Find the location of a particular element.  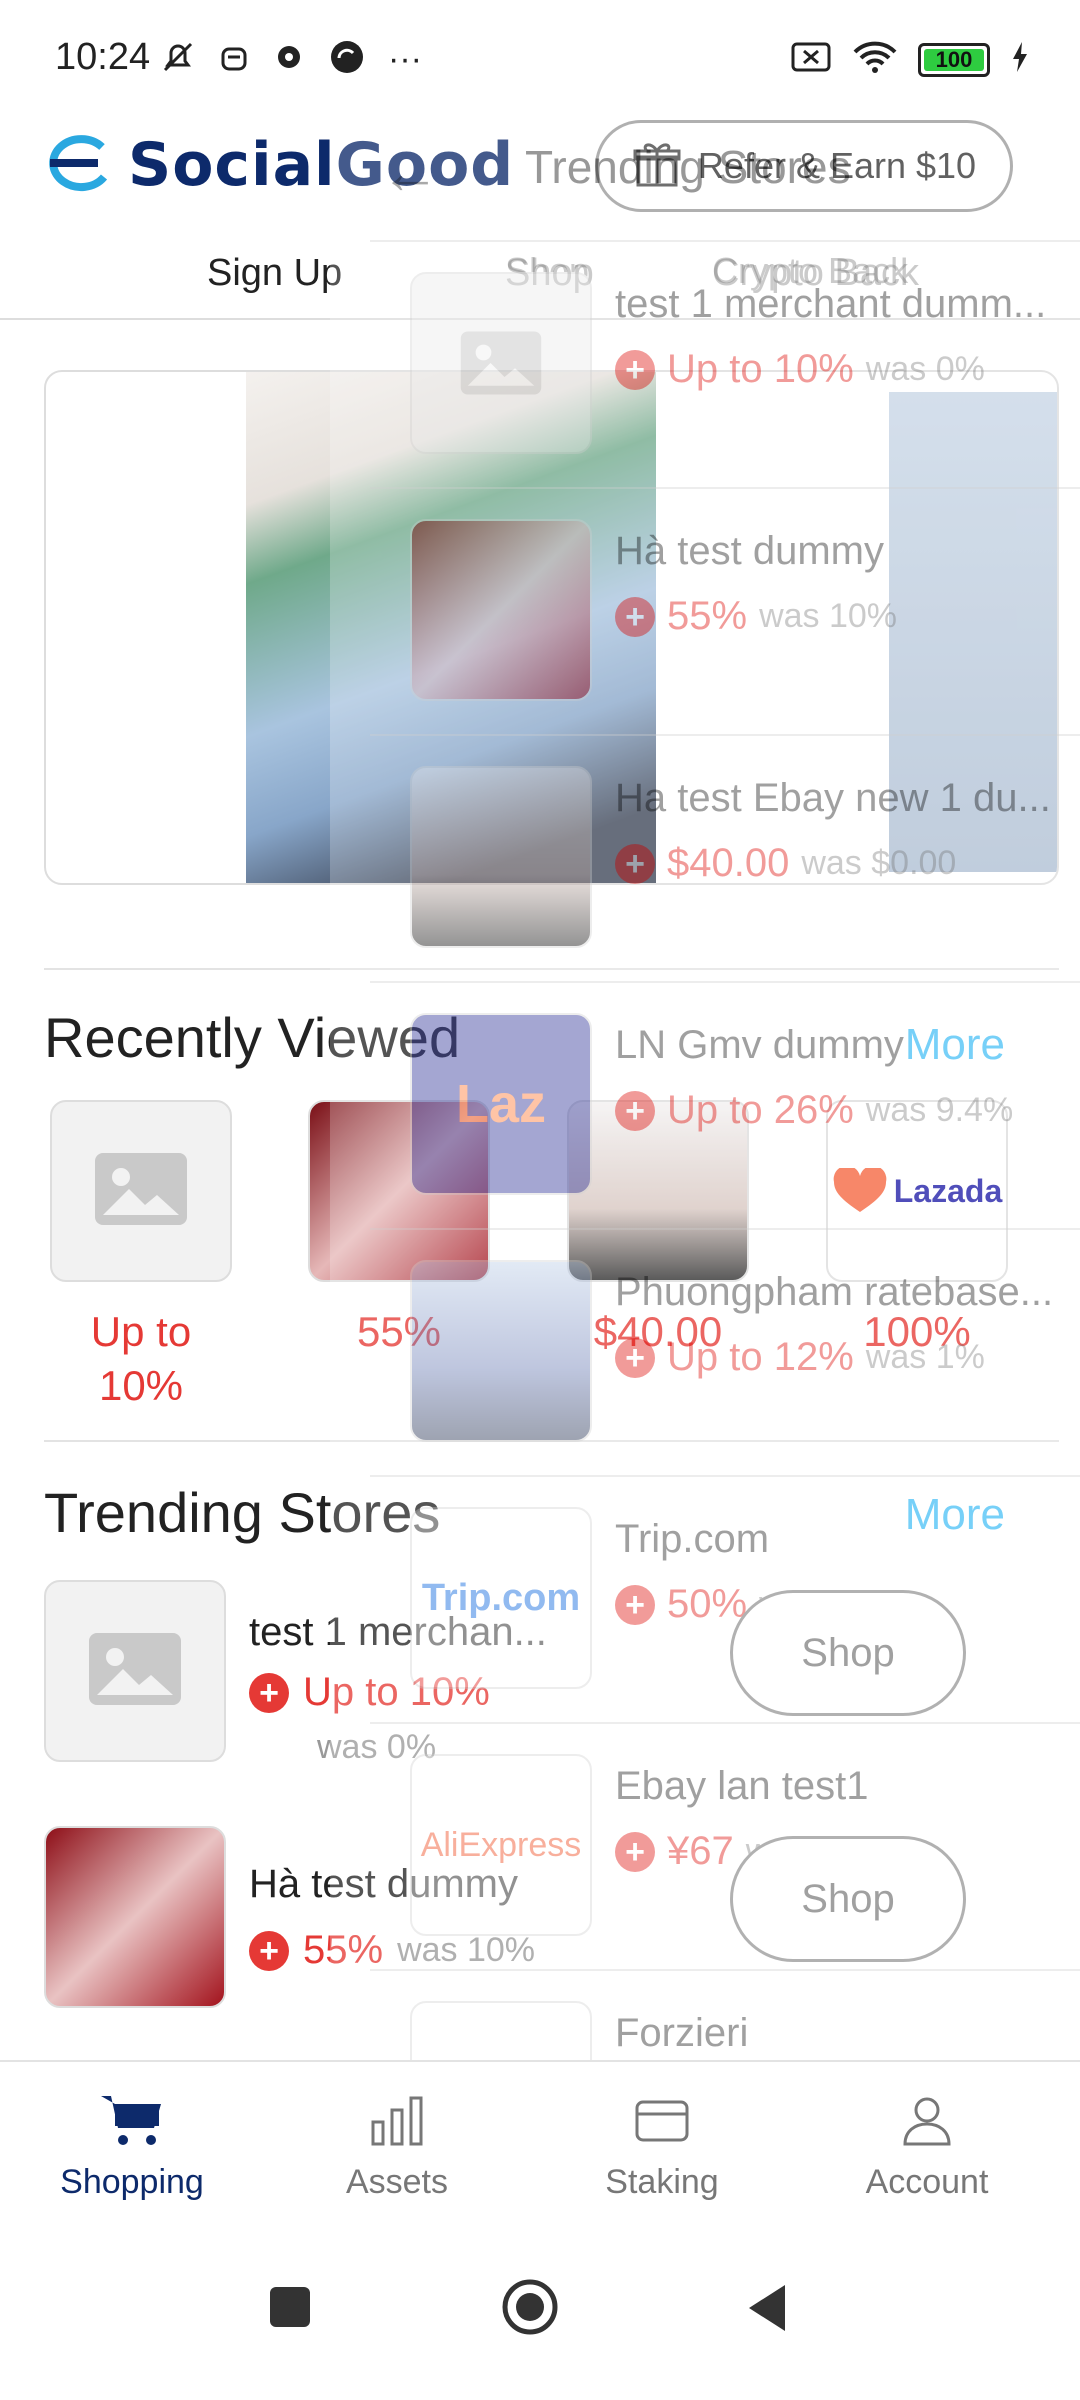

gift-icon is located at coordinates (657, 166).